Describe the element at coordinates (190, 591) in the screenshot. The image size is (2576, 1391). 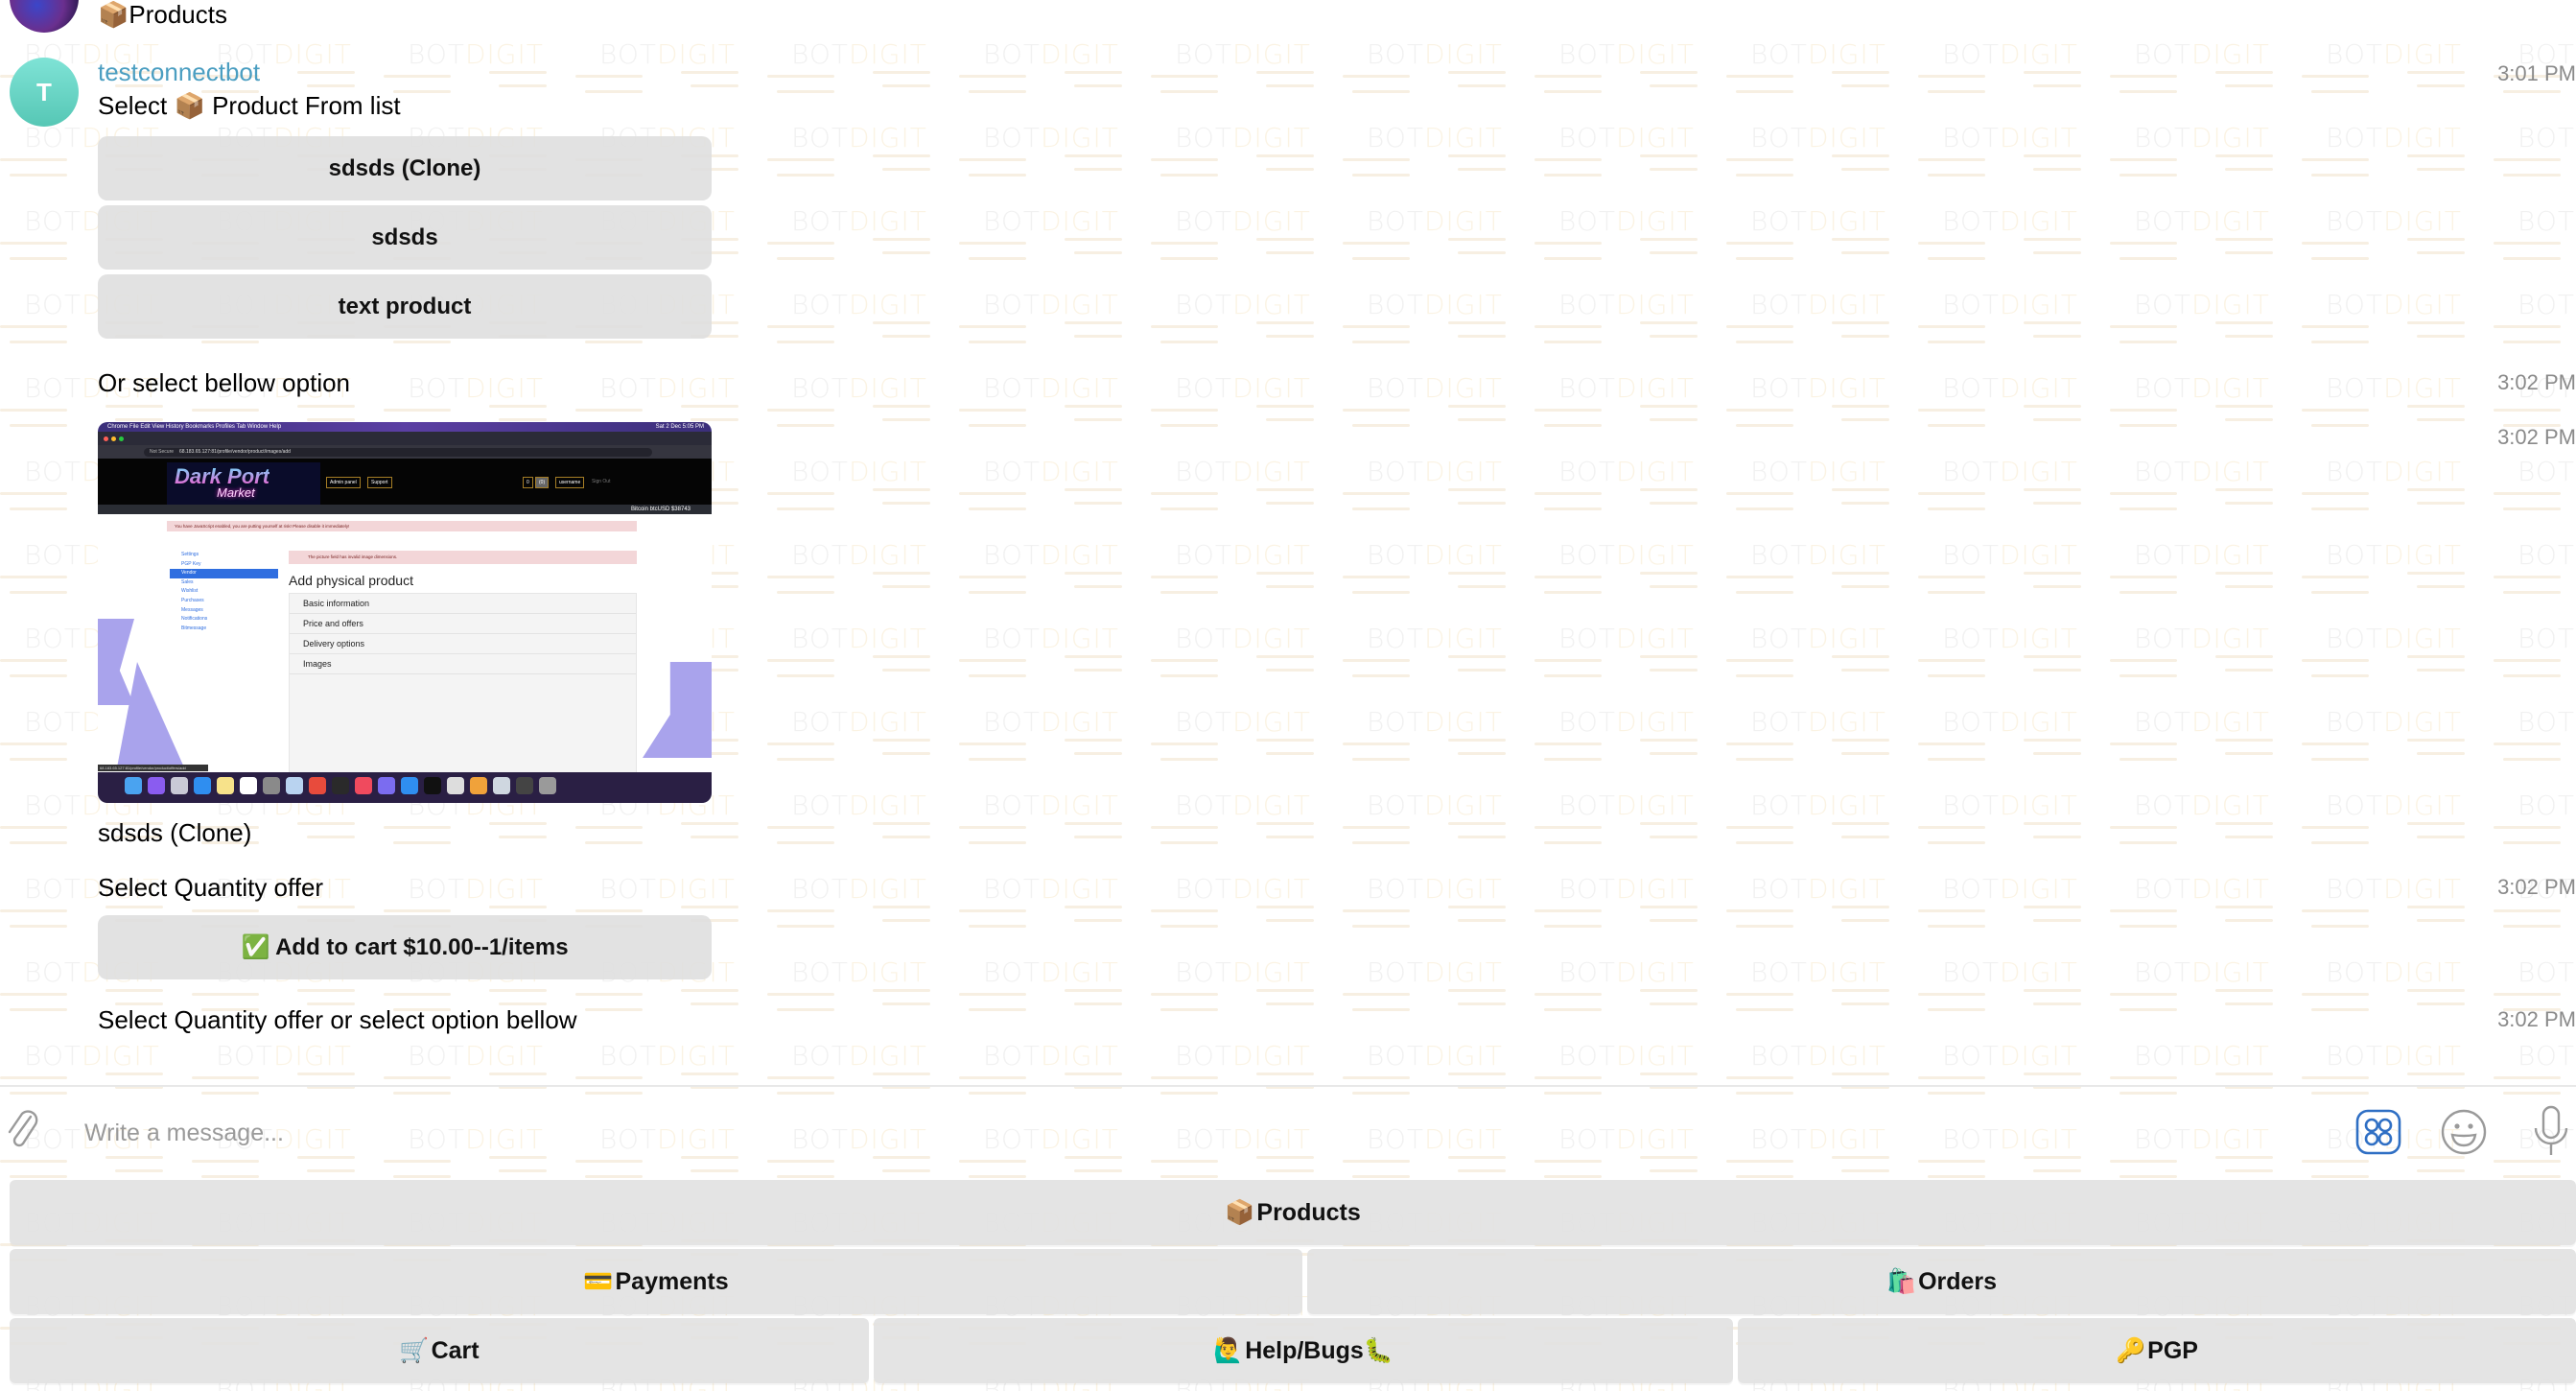
I see `photo-sidebar-item: Wishlist` at that location.